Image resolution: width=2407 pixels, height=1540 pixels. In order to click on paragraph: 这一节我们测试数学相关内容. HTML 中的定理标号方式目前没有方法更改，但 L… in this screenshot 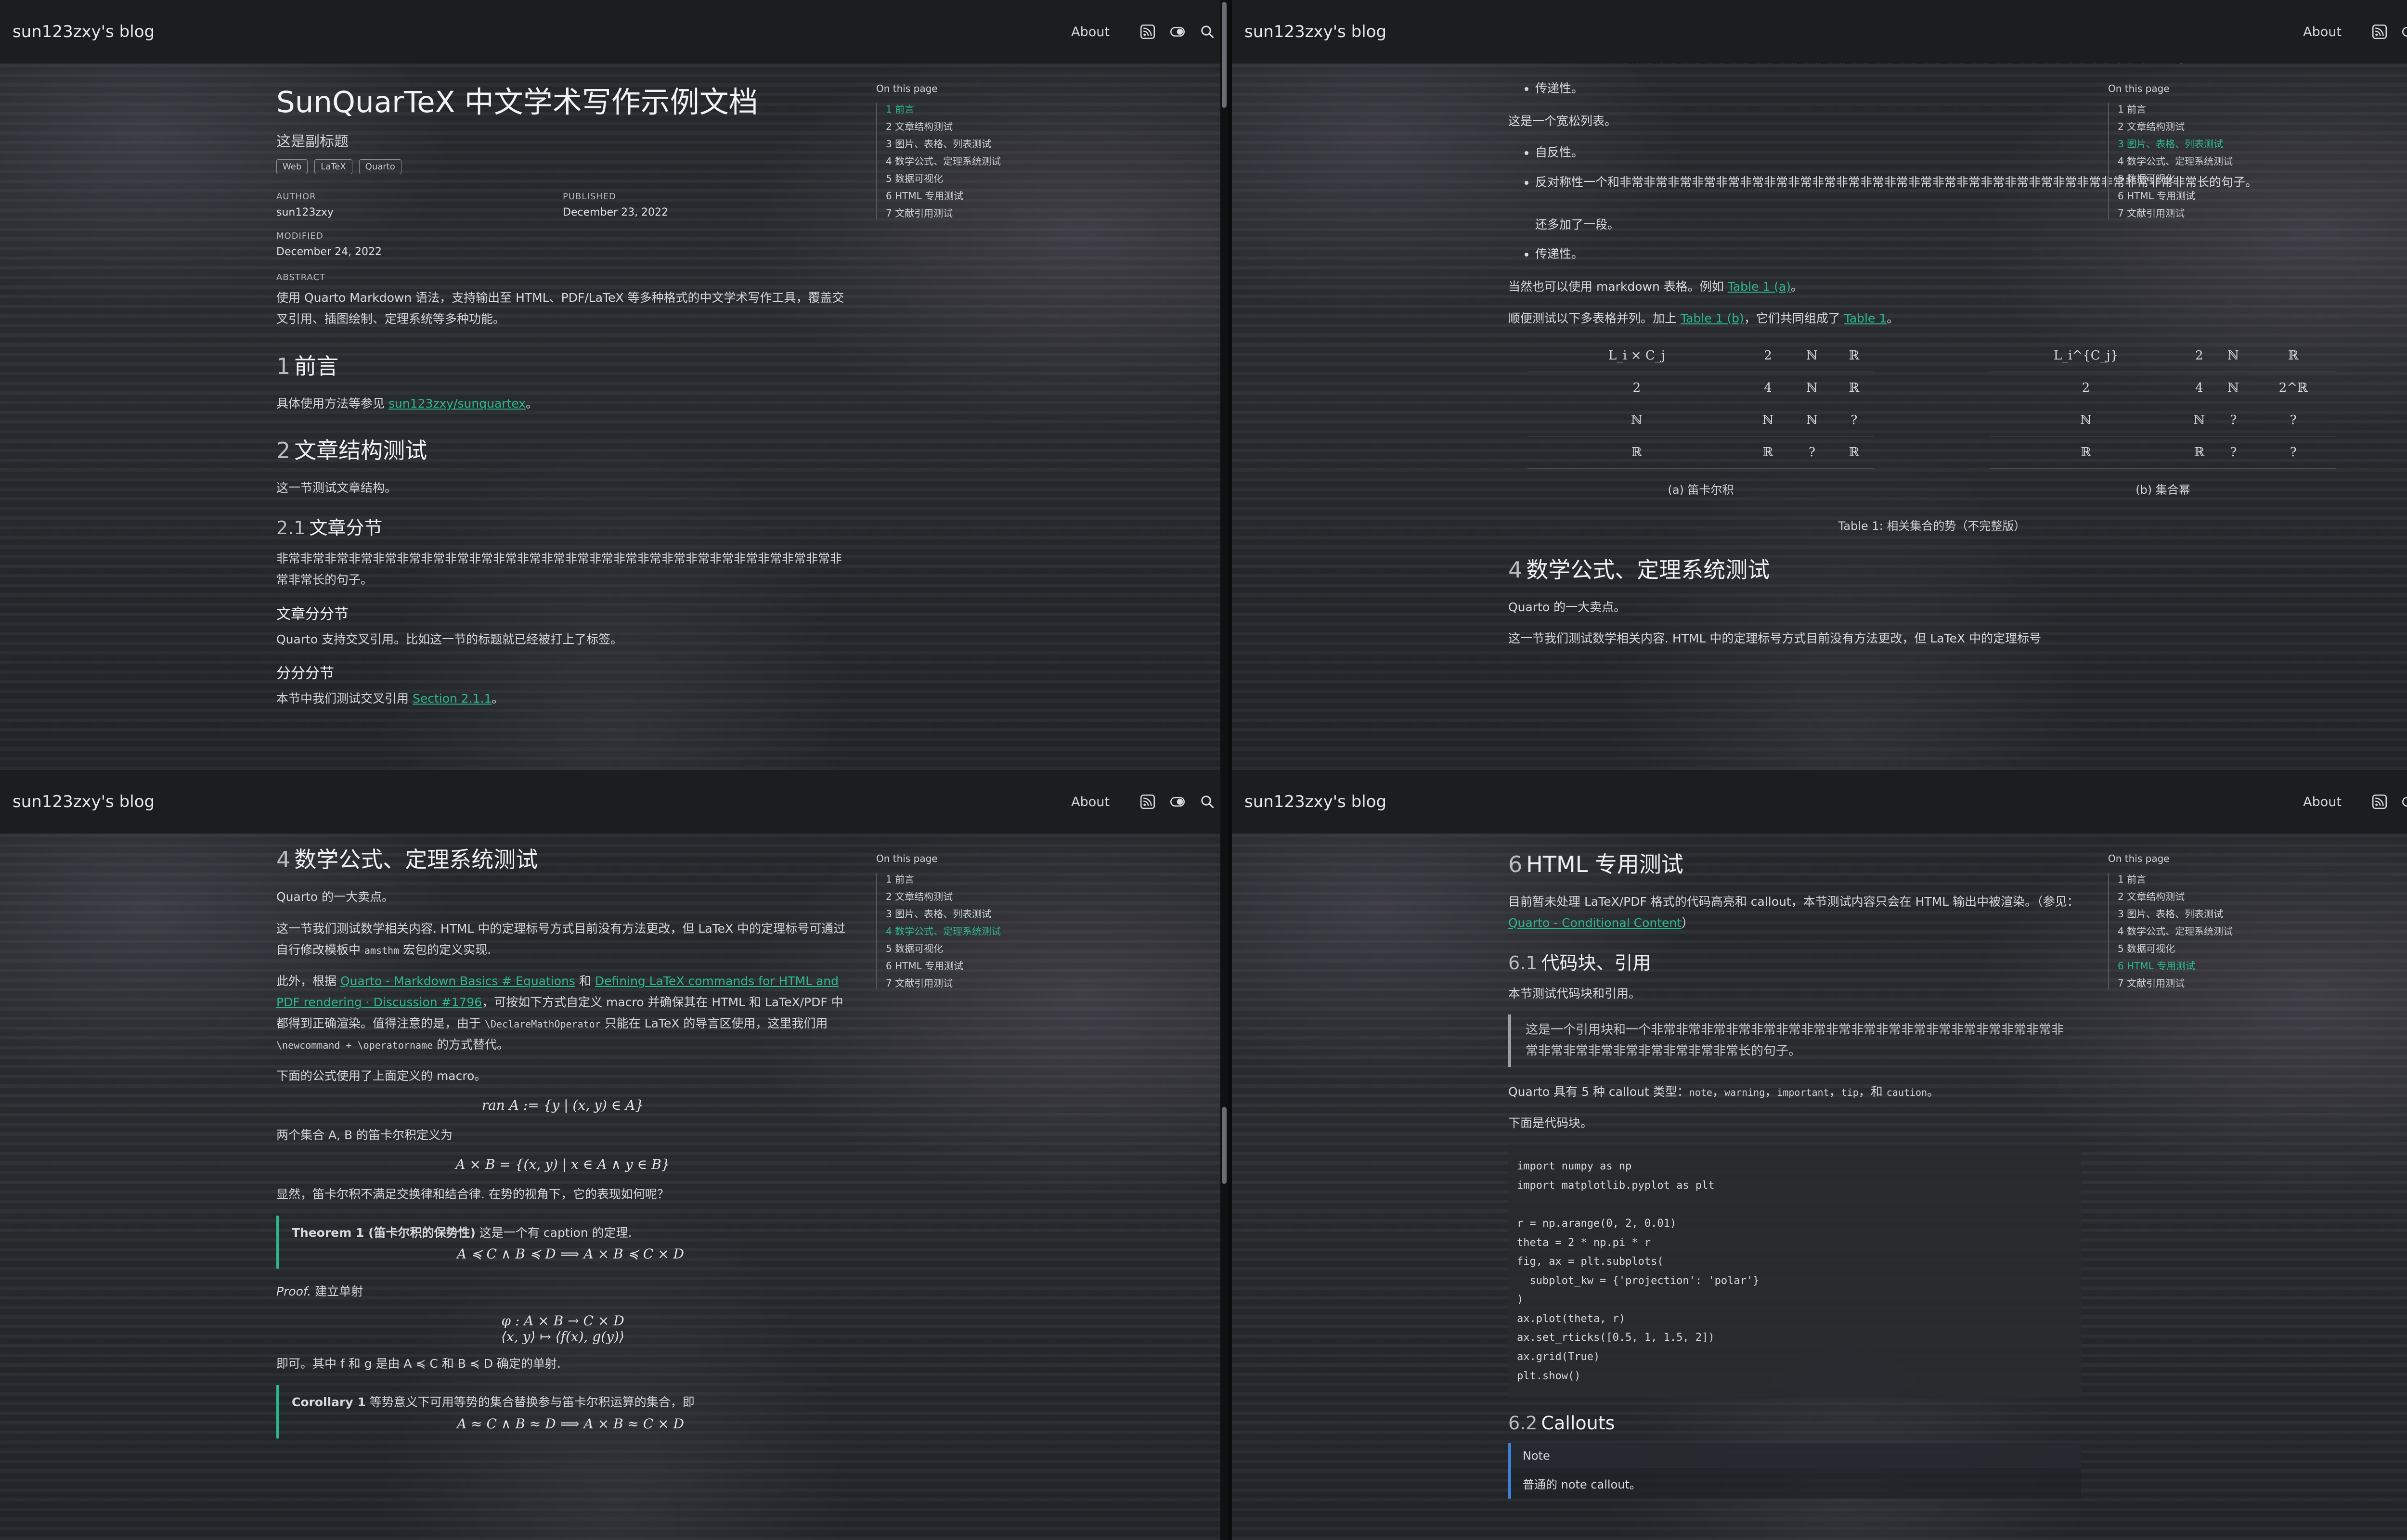, I will do `click(1775, 638)`.